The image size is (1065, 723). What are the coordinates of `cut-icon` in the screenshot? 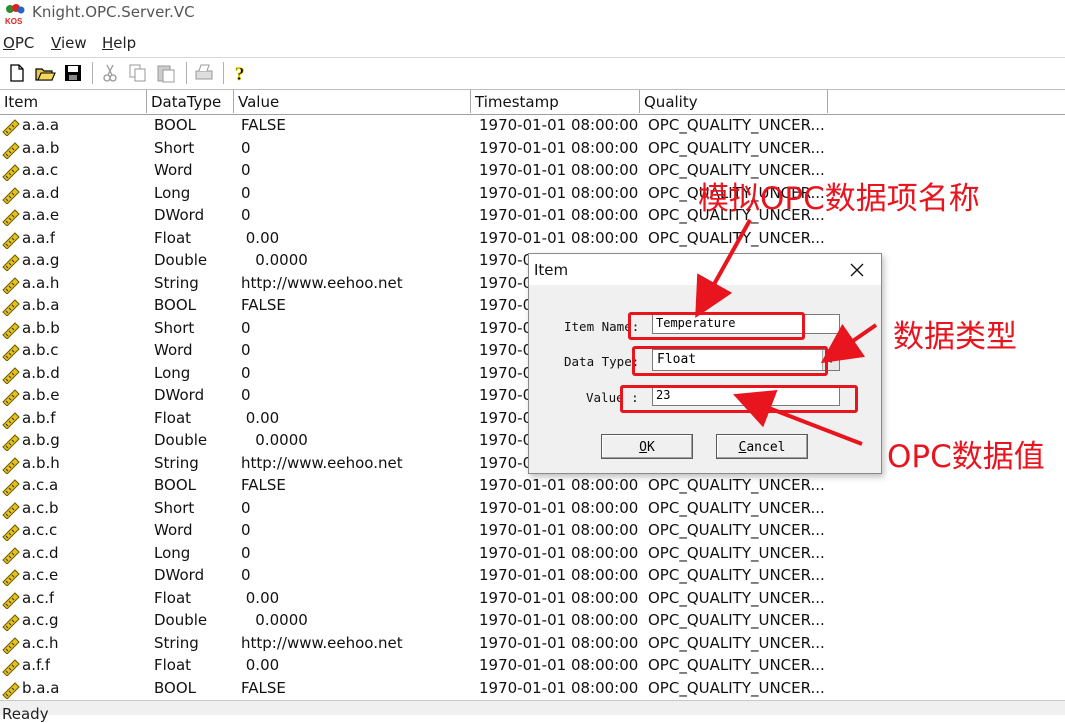 It's located at (110, 73).